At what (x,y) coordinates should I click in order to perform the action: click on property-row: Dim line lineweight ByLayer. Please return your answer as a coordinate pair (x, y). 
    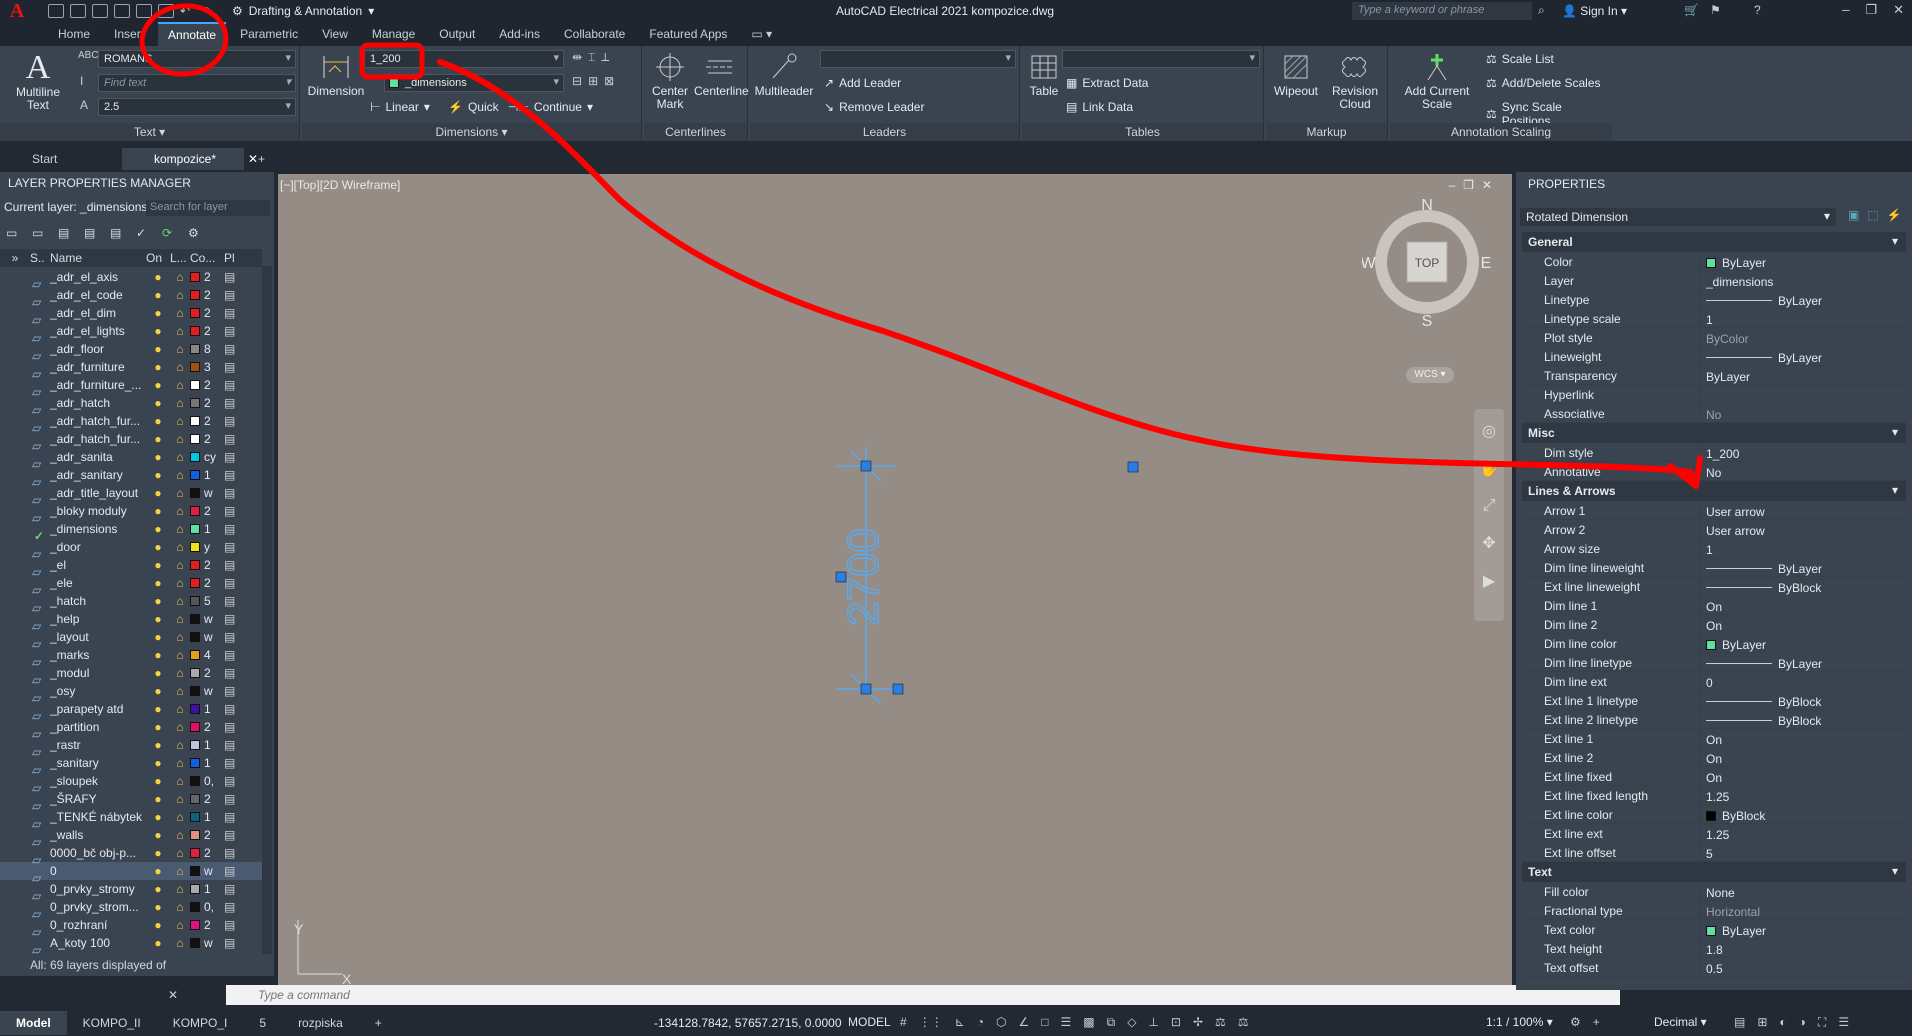
    Looking at the image, I should click on (1714, 567).